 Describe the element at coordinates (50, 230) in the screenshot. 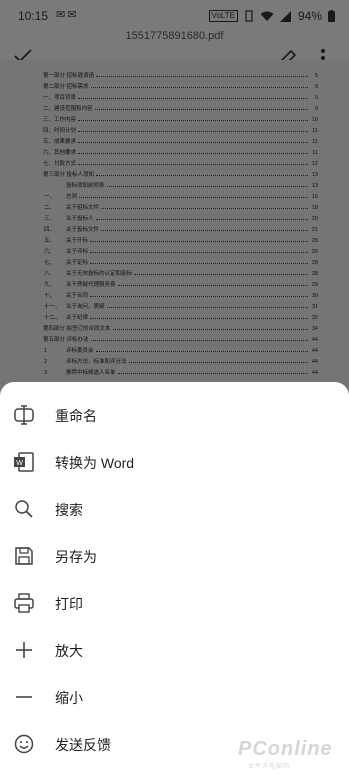

I see `toc-number: 四、` at that location.